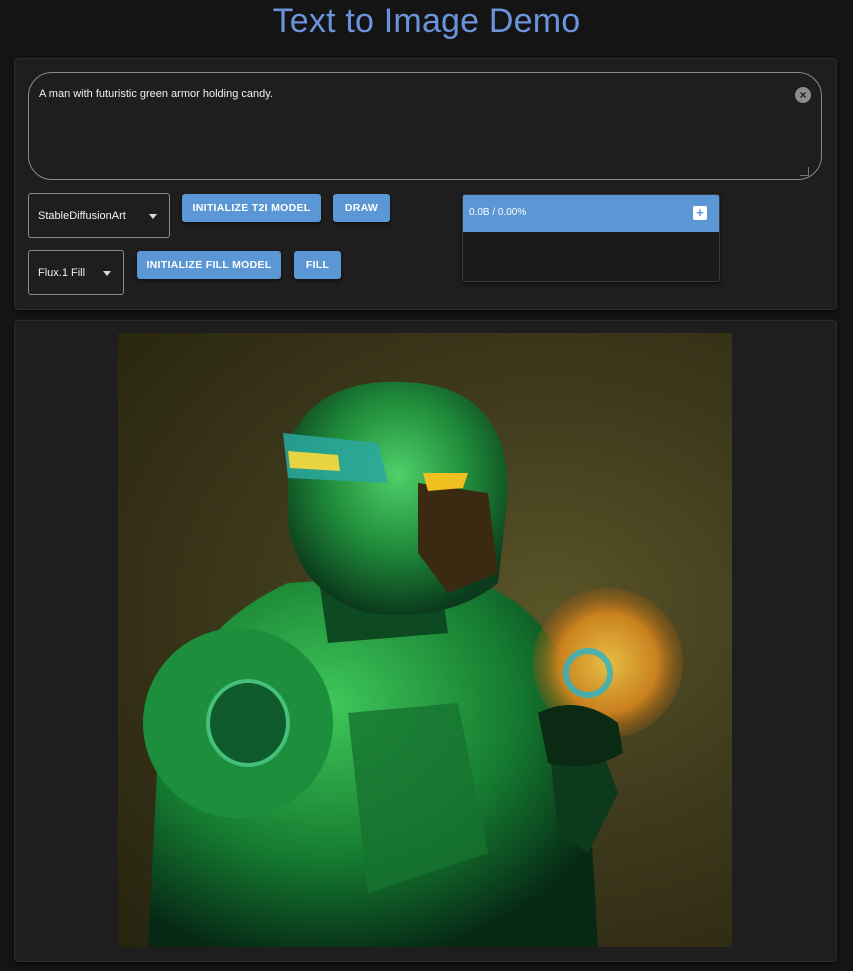  Describe the element at coordinates (317, 265) in the screenshot. I see `fill-button: FILL` at that location.